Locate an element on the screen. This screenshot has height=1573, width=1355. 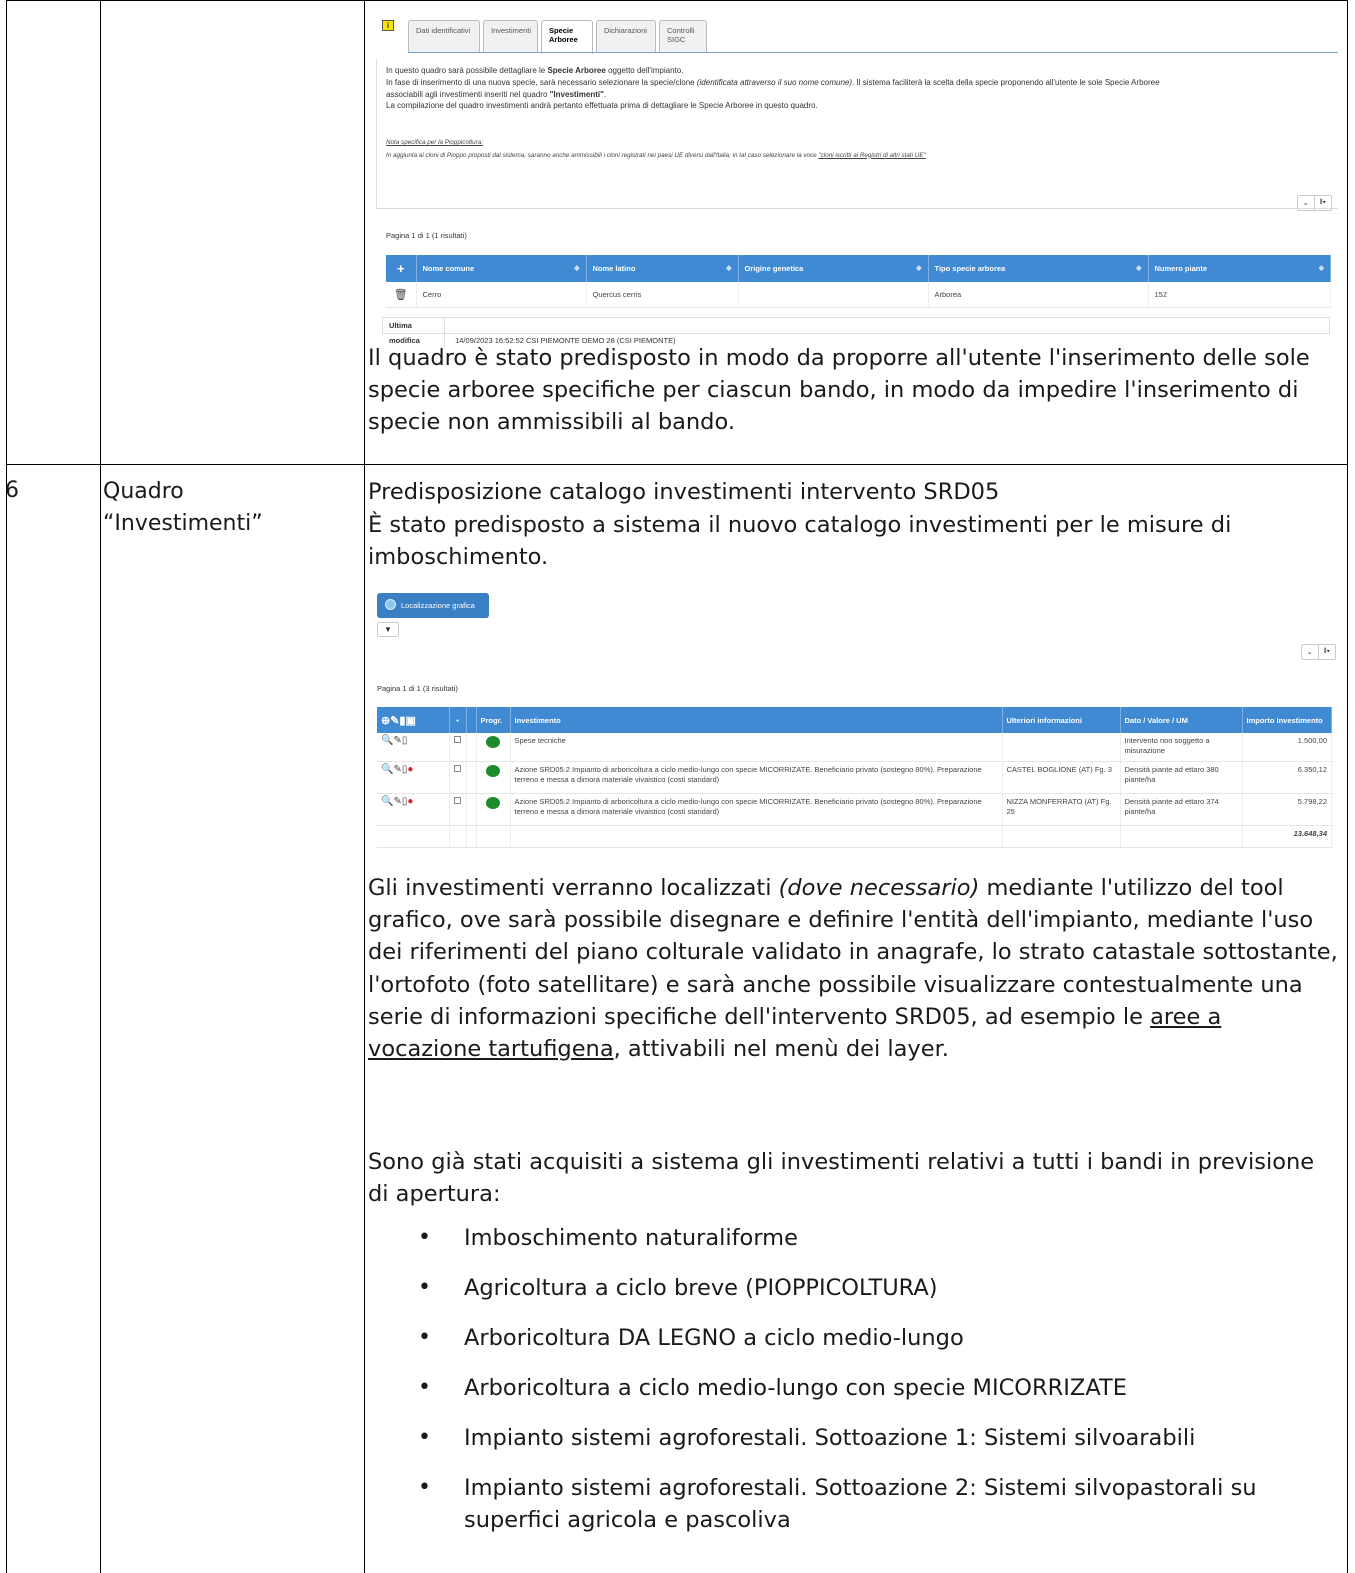
toolbar-icons: ⊕✎▮▣ is located at coordinates (413, 720).